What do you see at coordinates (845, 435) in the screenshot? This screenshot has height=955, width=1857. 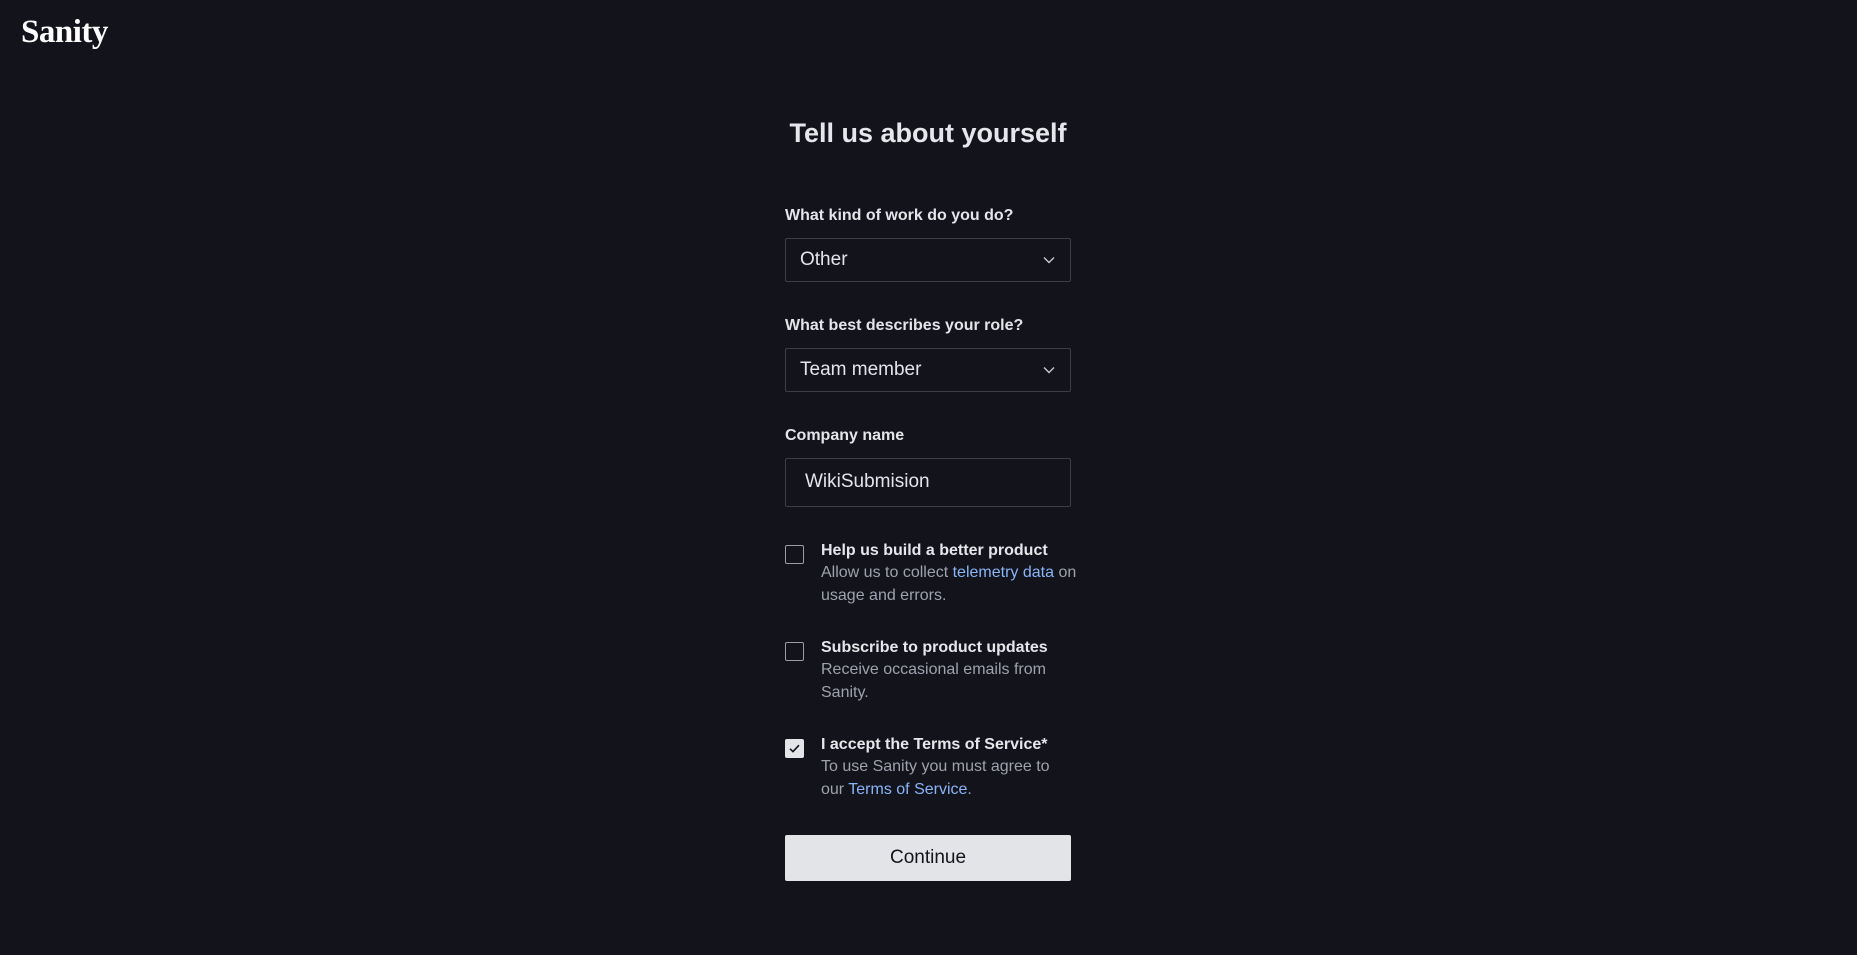 I see `company-name-label: Company name` at bounding box center [845, 435].